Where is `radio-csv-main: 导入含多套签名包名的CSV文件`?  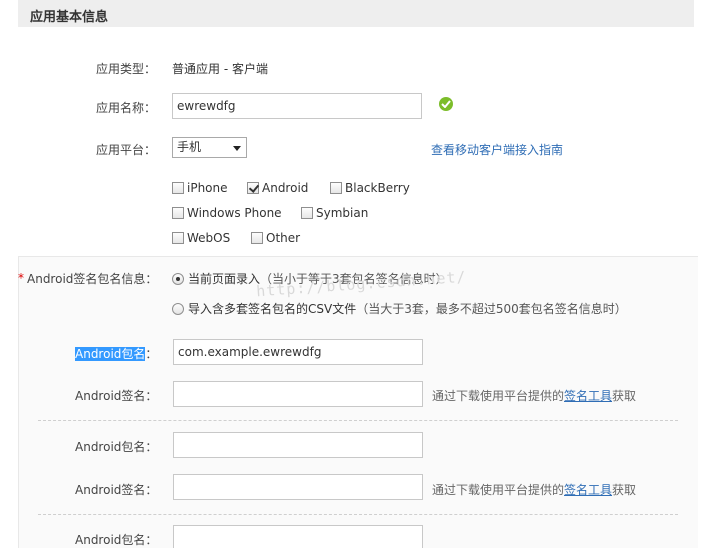 radio-csv-main: 导入含多套签名包名的CSV文件 is located at coordinates (272, 309).